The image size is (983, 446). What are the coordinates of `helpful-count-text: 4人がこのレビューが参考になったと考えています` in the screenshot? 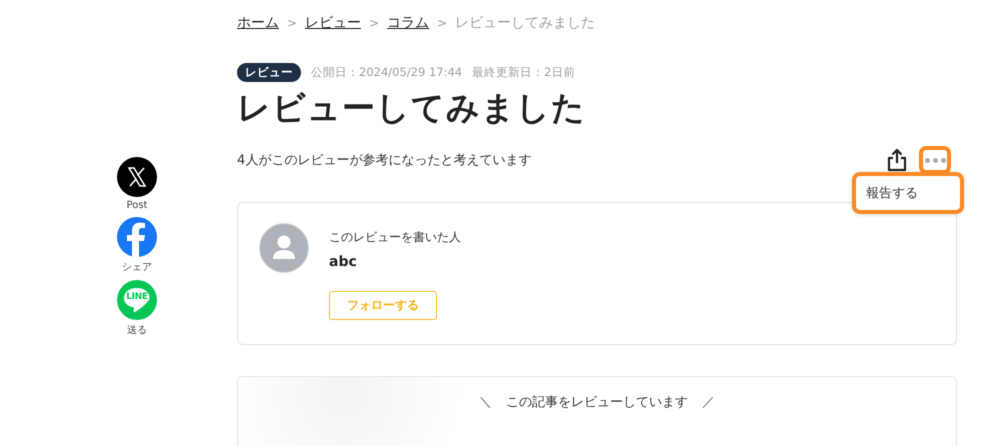 It's located at (384, 160).